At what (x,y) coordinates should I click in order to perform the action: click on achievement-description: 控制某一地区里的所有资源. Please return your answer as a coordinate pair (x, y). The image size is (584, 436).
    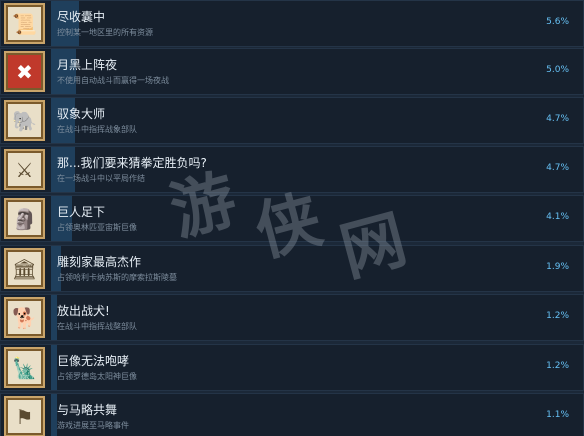
    Looking at the image, I should click on (105, 32).